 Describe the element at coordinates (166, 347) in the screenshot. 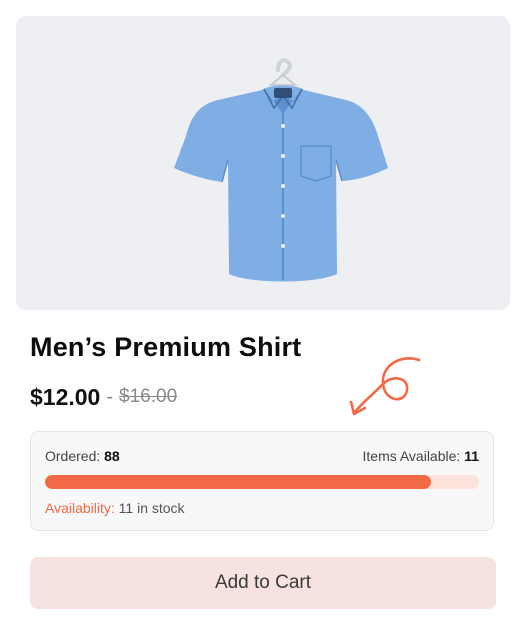

I see `product-title: Men’s Premium Shirt` at that location.